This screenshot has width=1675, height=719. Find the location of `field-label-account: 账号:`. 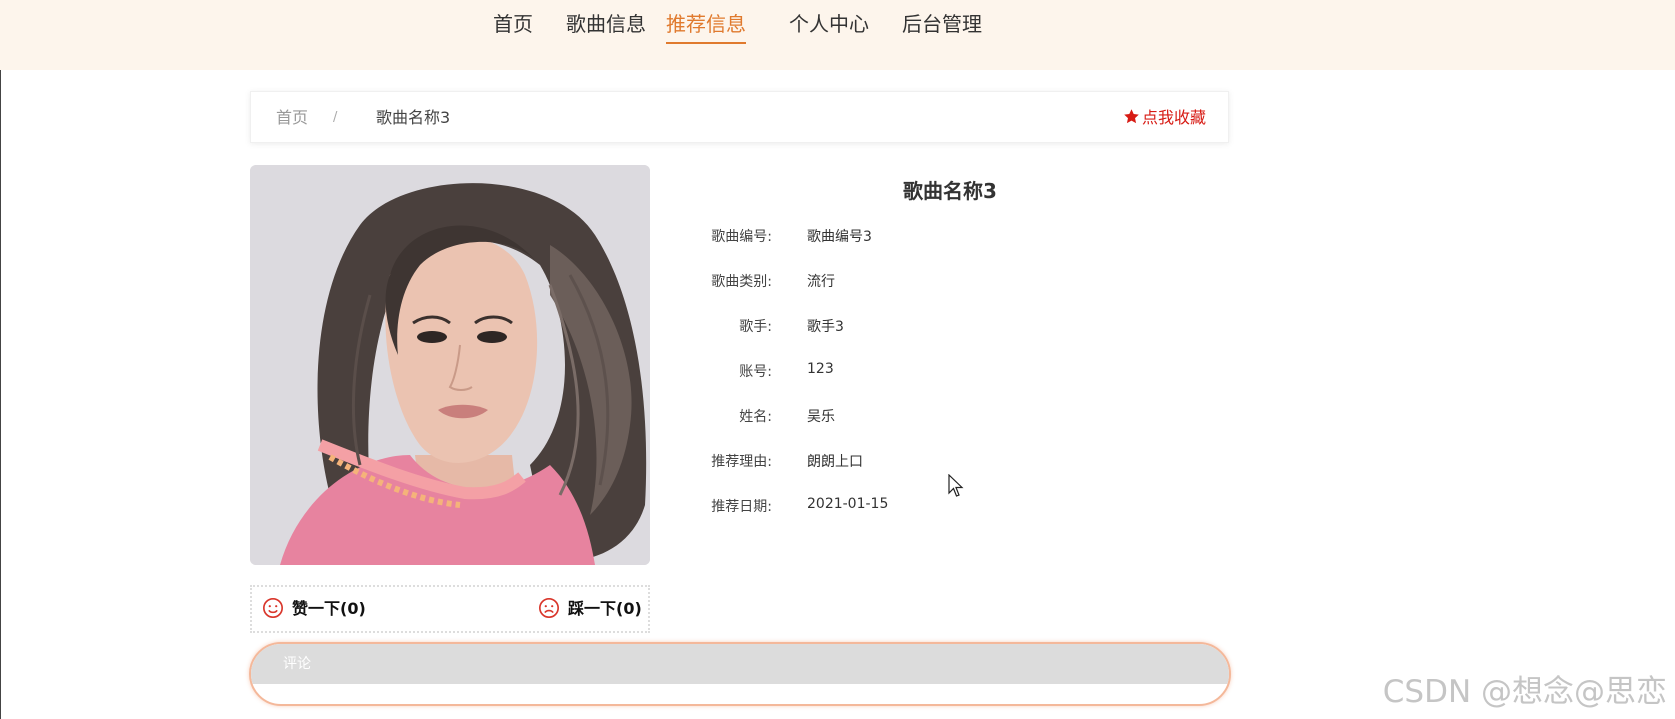

field-label-account: 账号: is located at coordinates (755, 372).